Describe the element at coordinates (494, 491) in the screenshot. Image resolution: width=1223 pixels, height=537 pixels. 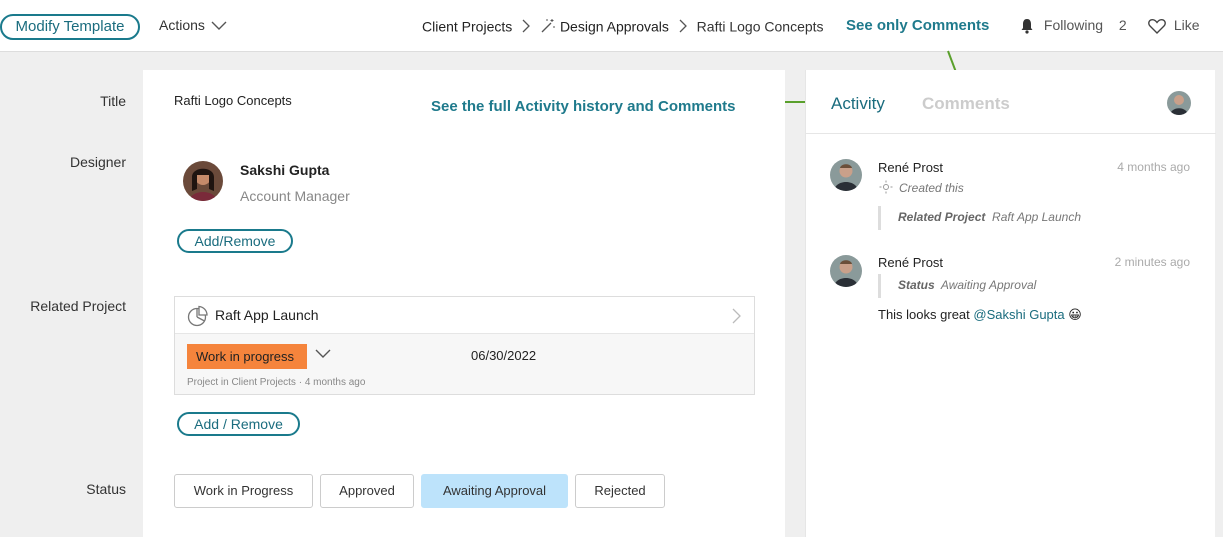
I see `status-option-awaiting-approval: Awaiting Approval` at that location.